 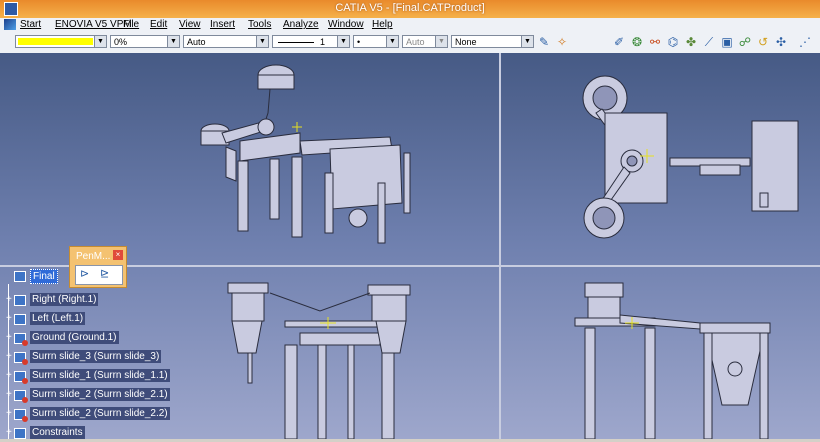 What do you see at coordinates (102, 319) in the screenshot?
I see `tree-node-left: + Left (Left.1)` at bounding box center [102, 319].